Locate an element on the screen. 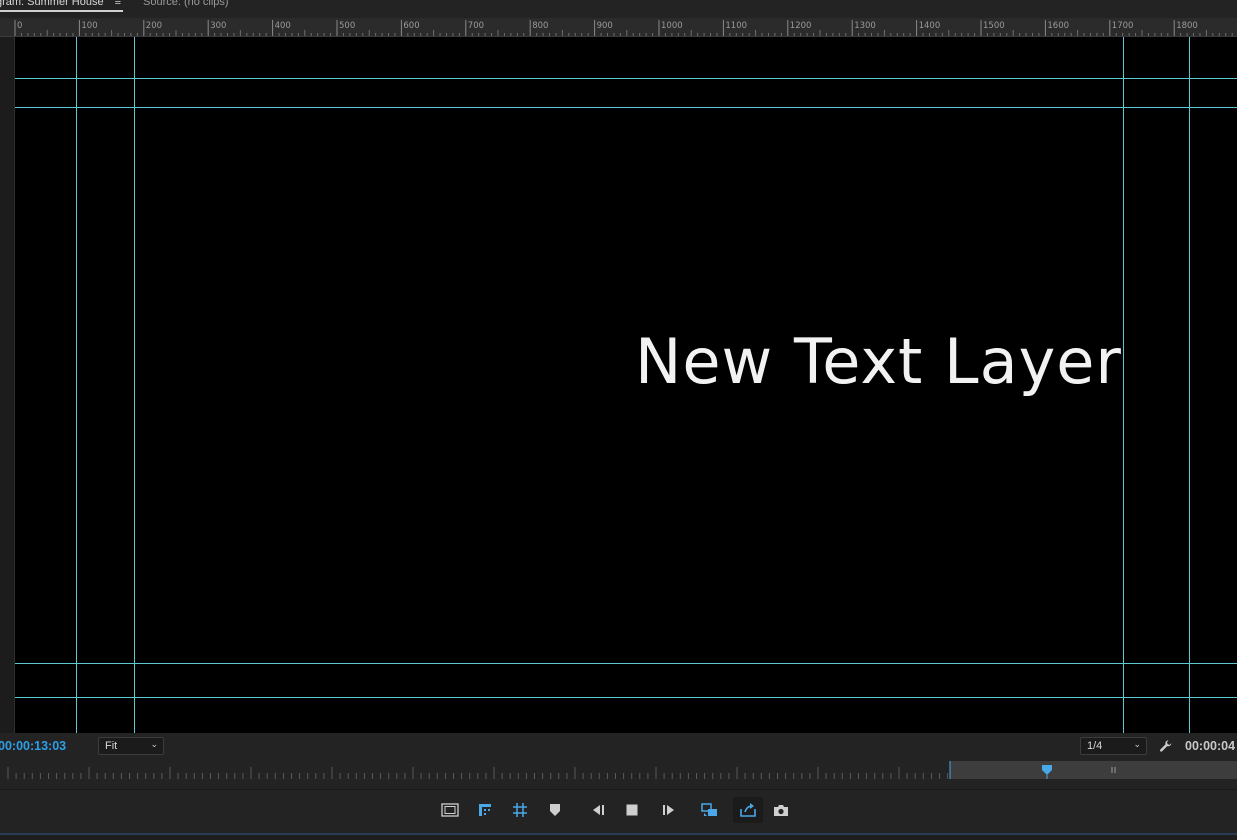 The width and height of the screenshot is (1237, 840). wrench-icon is located at coordinates (1166, 746).